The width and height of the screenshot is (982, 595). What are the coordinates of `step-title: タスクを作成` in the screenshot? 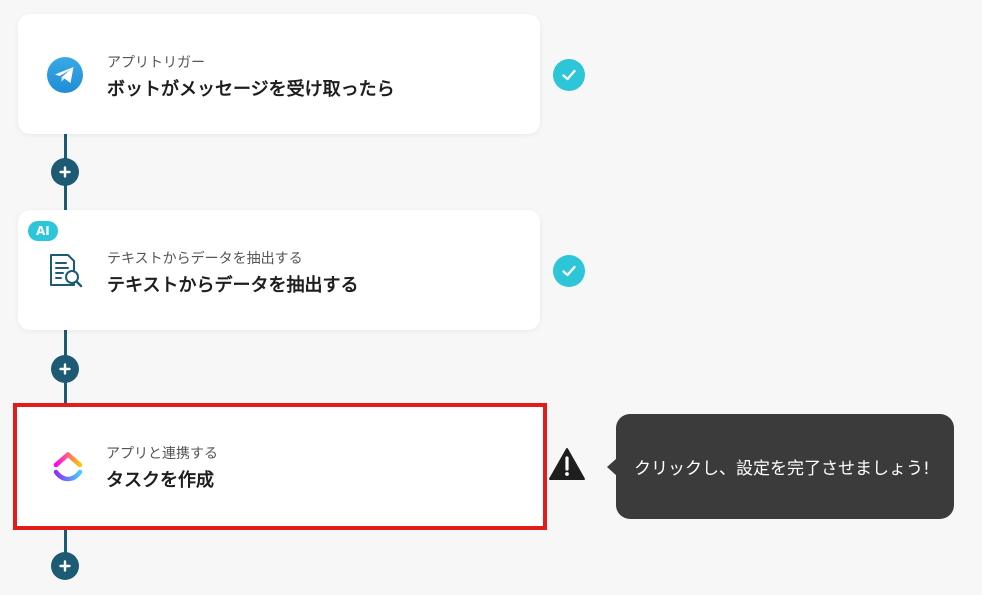 It's located at (160, 480).